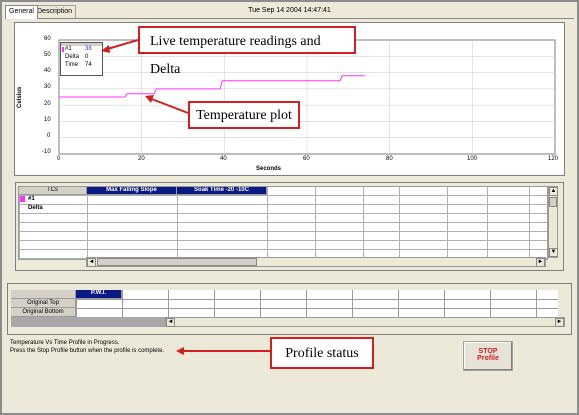  Describe the element at coordinates (21, 12) in the screenshot. I see `tab-general: General` at that location.